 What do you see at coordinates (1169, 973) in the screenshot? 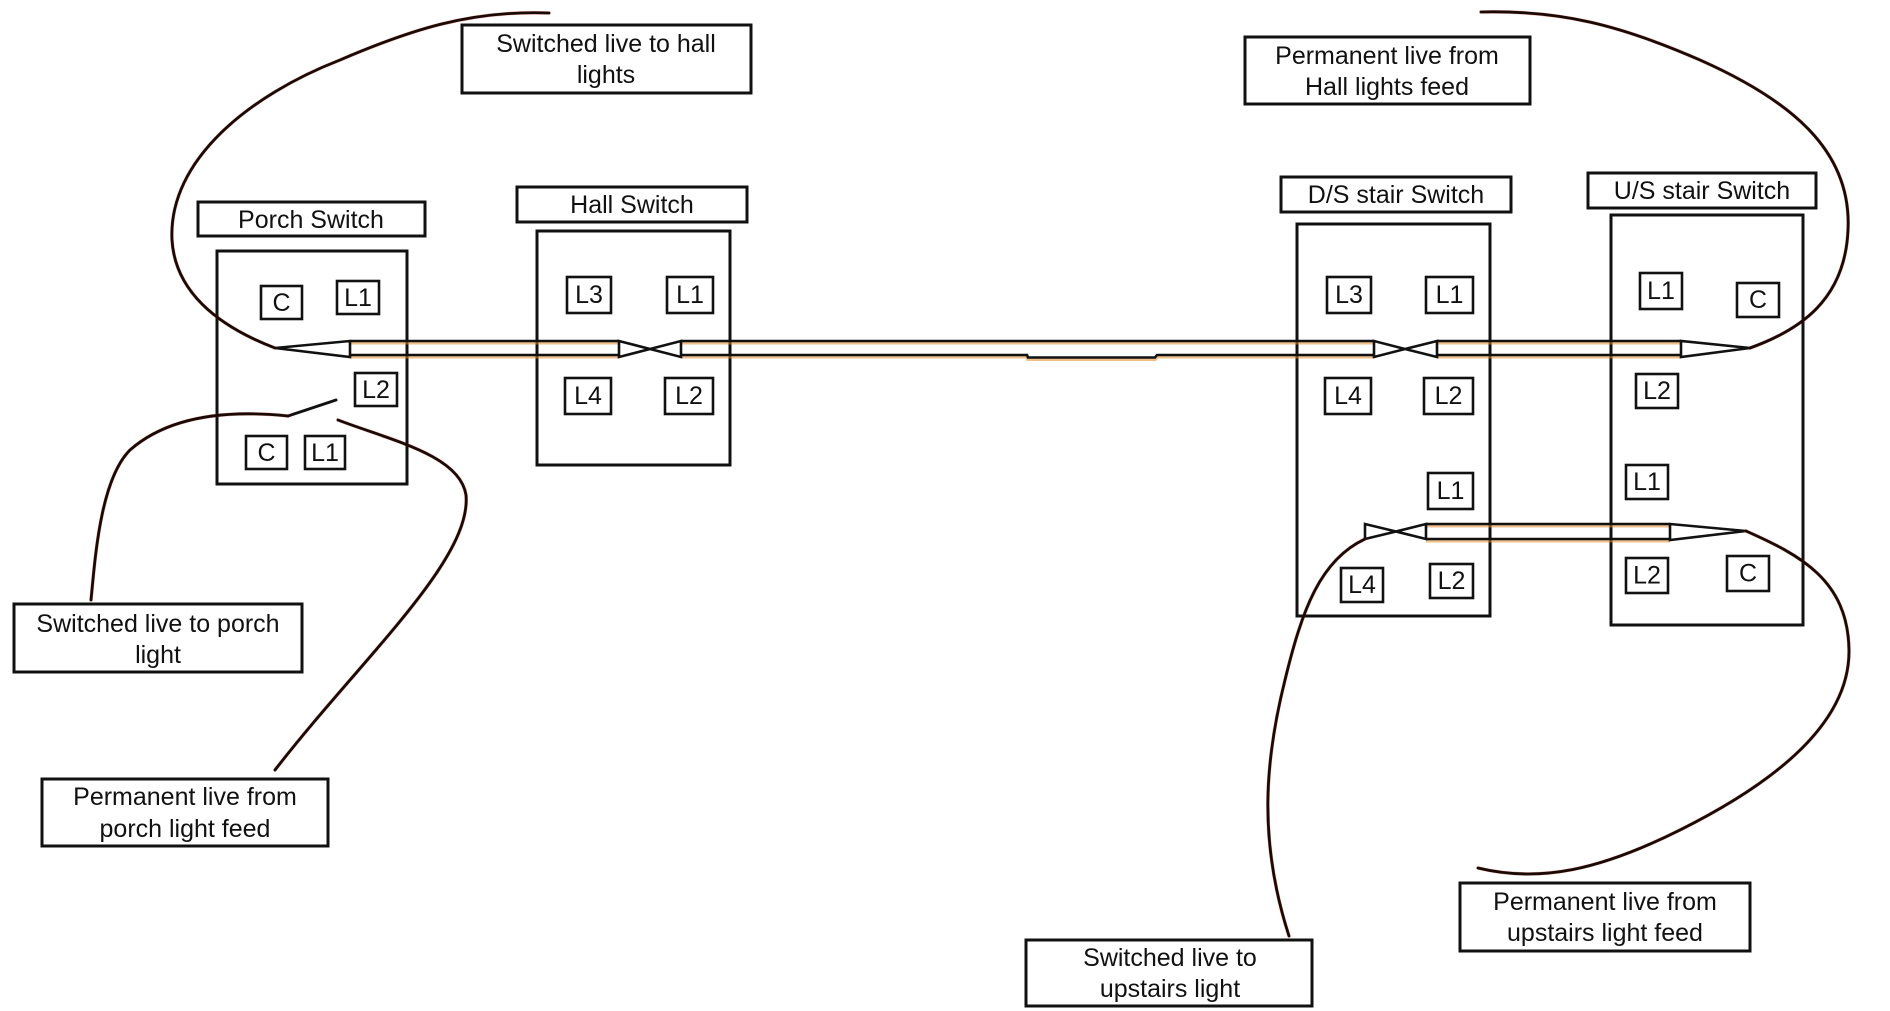
I see `callout-switched-live-upstairs: Switched live to upstairs light` at bounding box center [1169, 973].